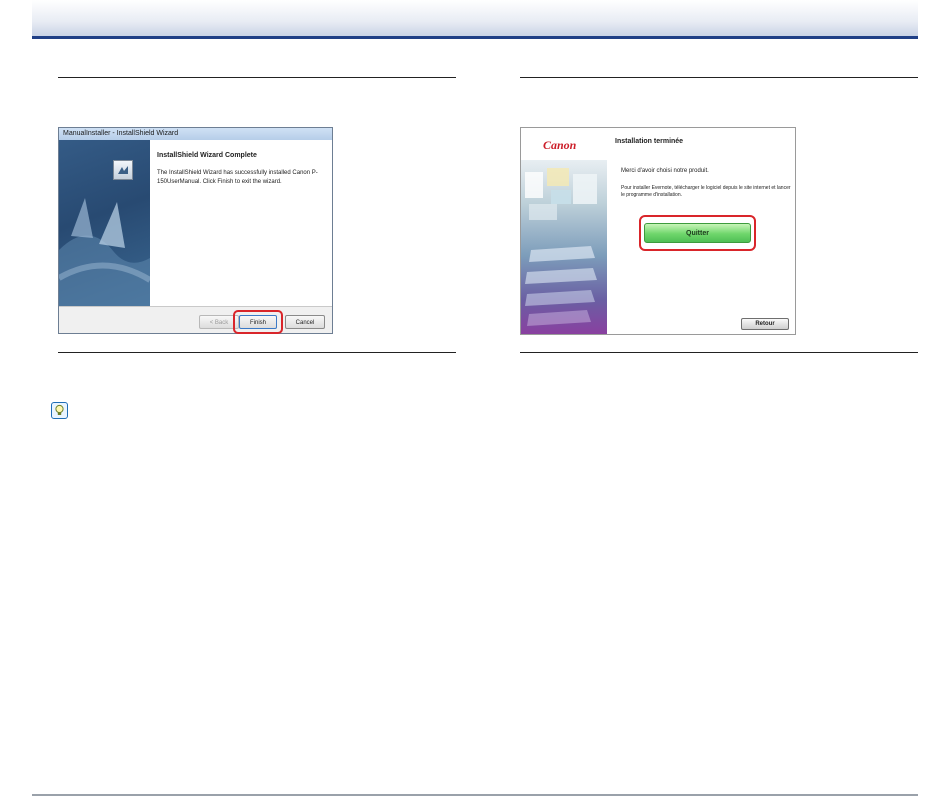 This screenshot has width=950, height=803. I want to click on installer-icon, so click(123, 170).